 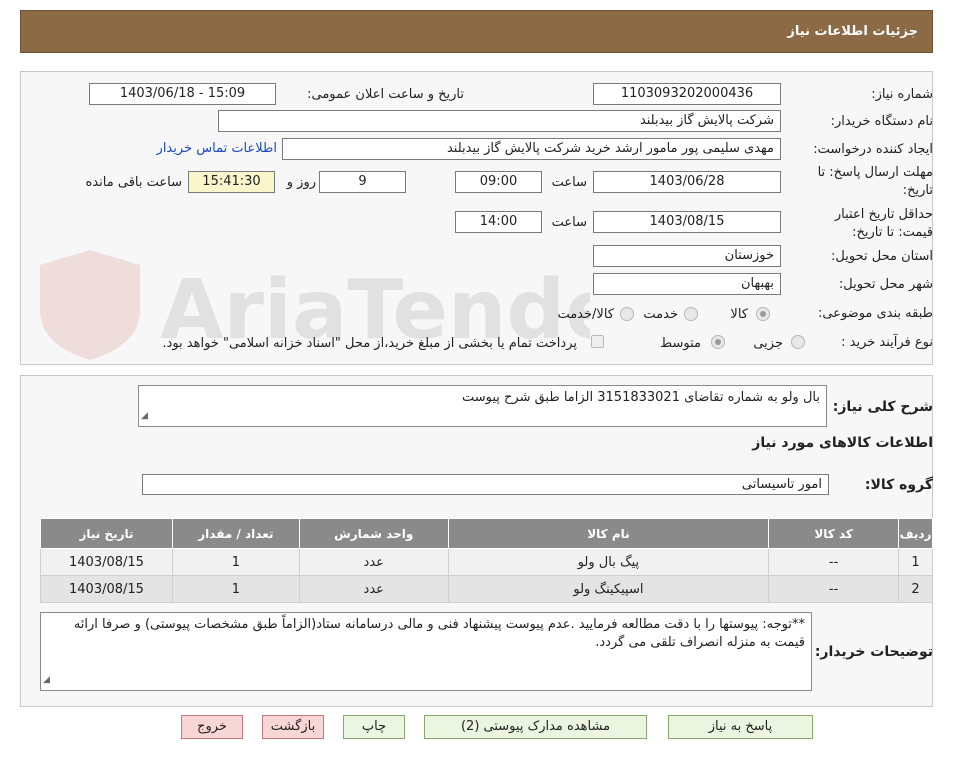 What do you see at coordinates (852, 31) in the screenshot?
I see `page-title: جزئیات اطلاعات نیاز` at bounding box center [852, 31].